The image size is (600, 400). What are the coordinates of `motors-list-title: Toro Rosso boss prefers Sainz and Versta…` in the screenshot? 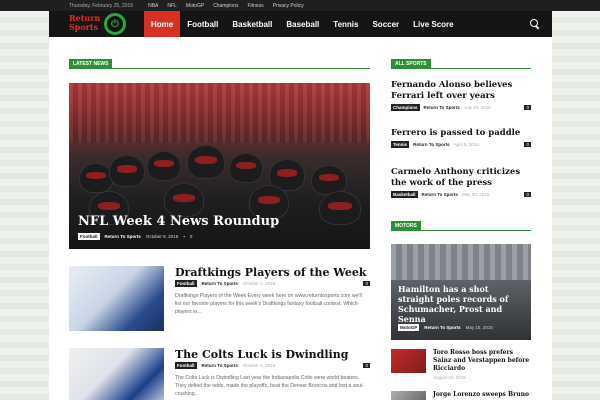 It's located at (482, 361).